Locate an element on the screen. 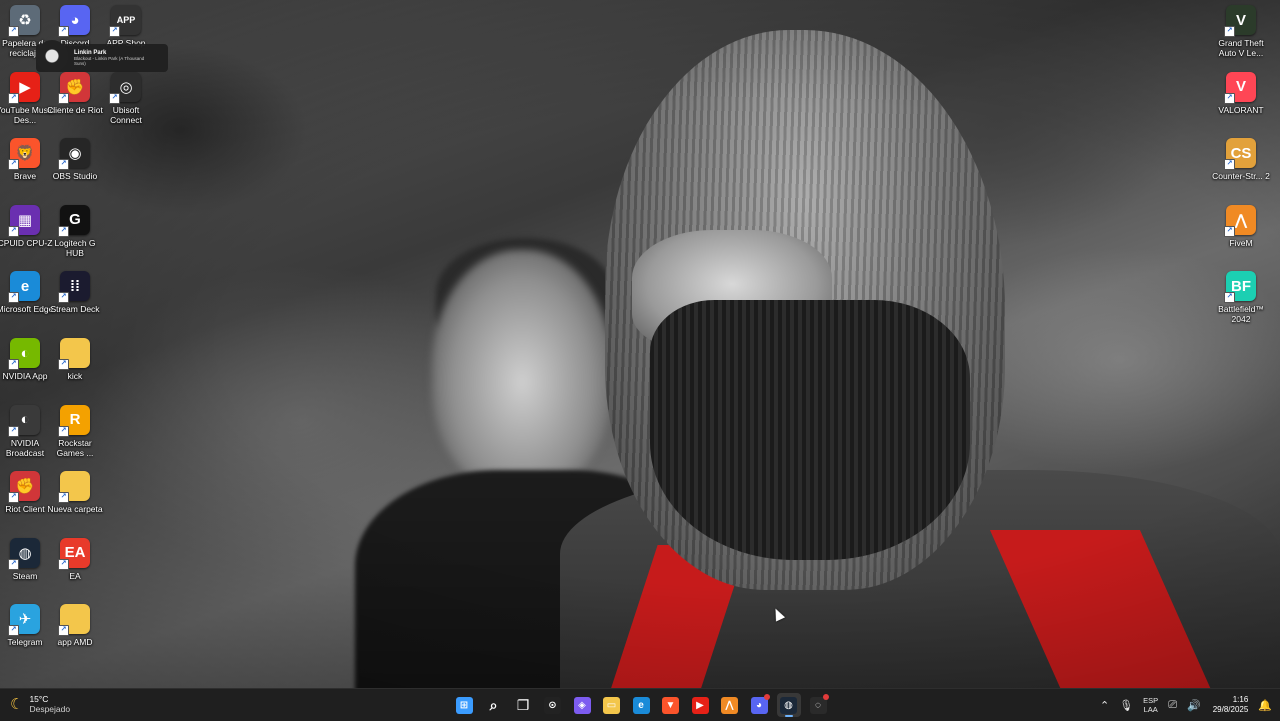  desktop-icon-folder: ↗ kick is located at coordinates (75, 370).